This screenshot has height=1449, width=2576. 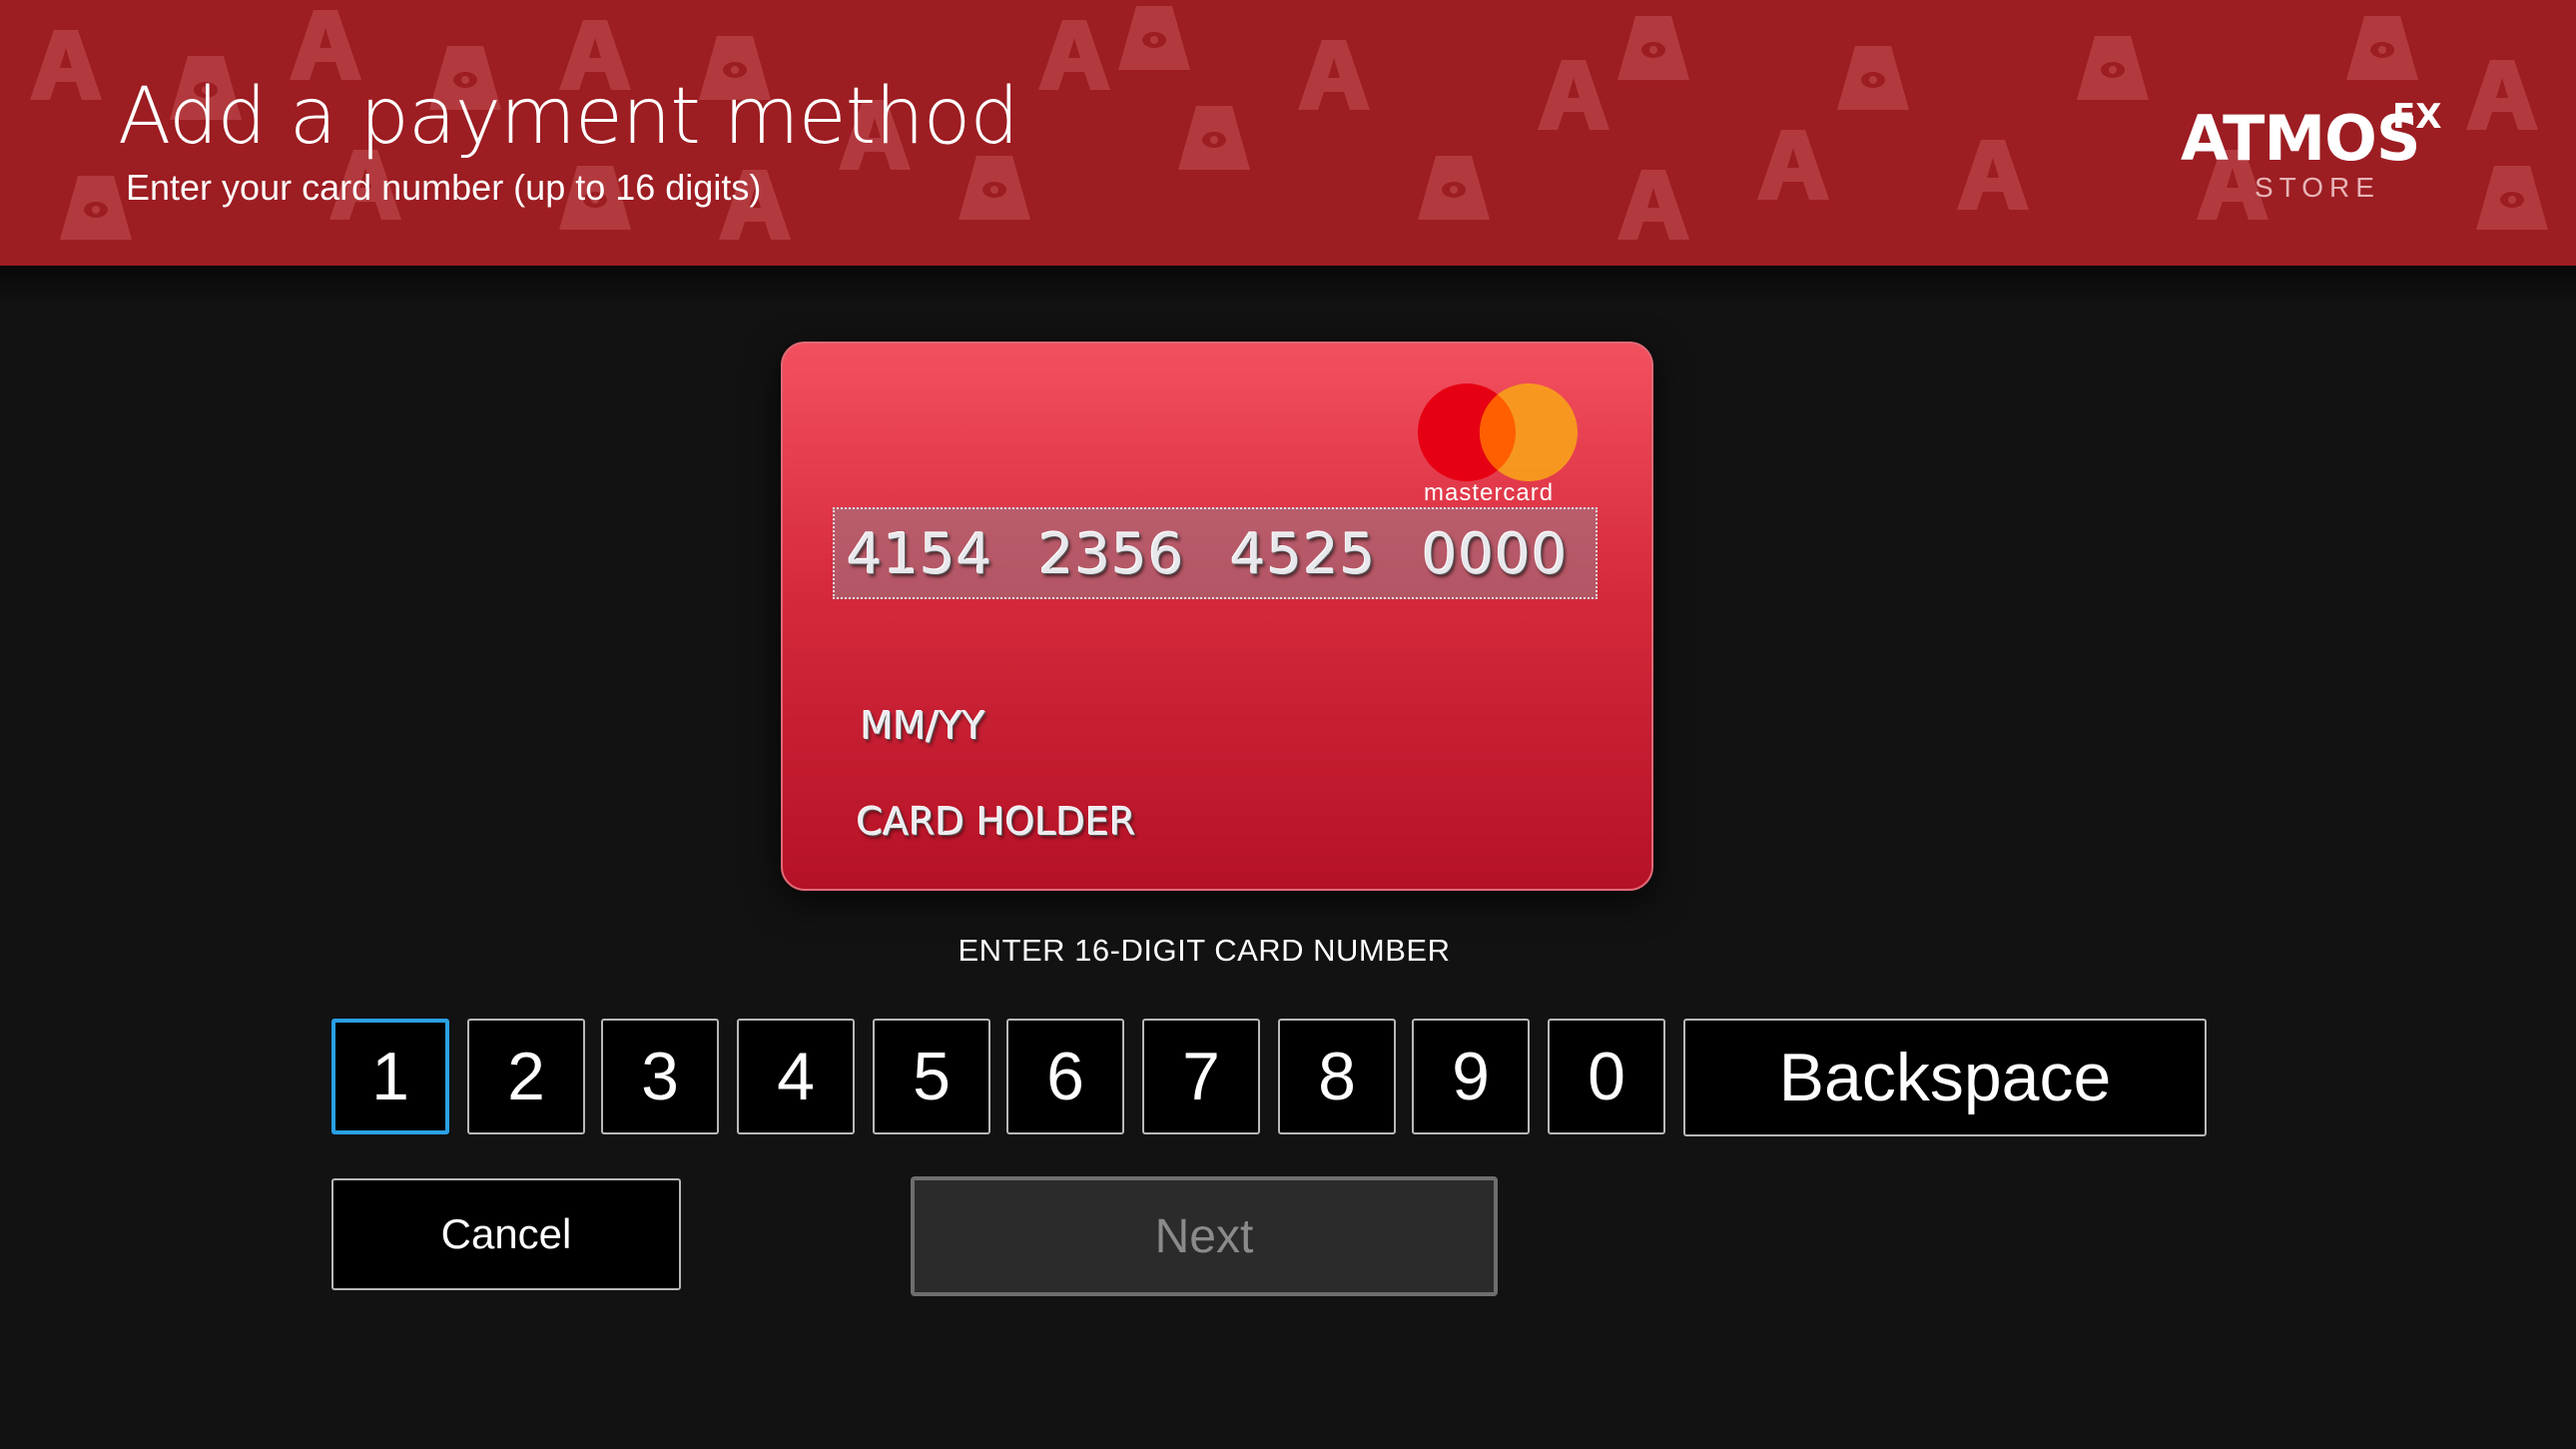 What do you see at coordinates (996, 822) in the screenshot?
I see `card-holder: CARD HOLDER` at bounding box center [996, 822].